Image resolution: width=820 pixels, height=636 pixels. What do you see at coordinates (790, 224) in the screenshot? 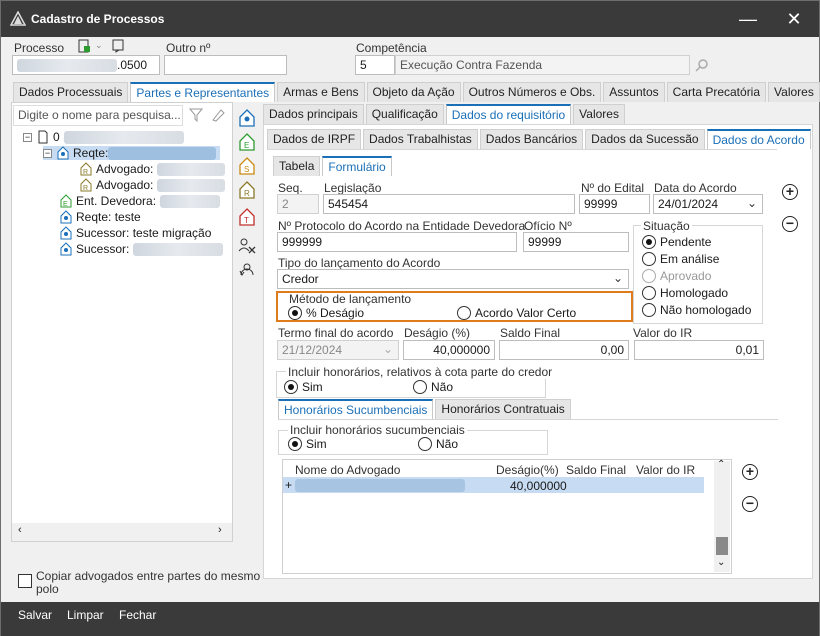
I see `remove-circle-icon: −` at bounding box center [790, 224].